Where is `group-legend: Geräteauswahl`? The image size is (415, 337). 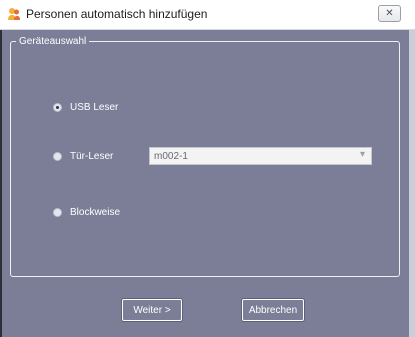 group-legend: Geräteauswahl is located at coordinates (53, 41).